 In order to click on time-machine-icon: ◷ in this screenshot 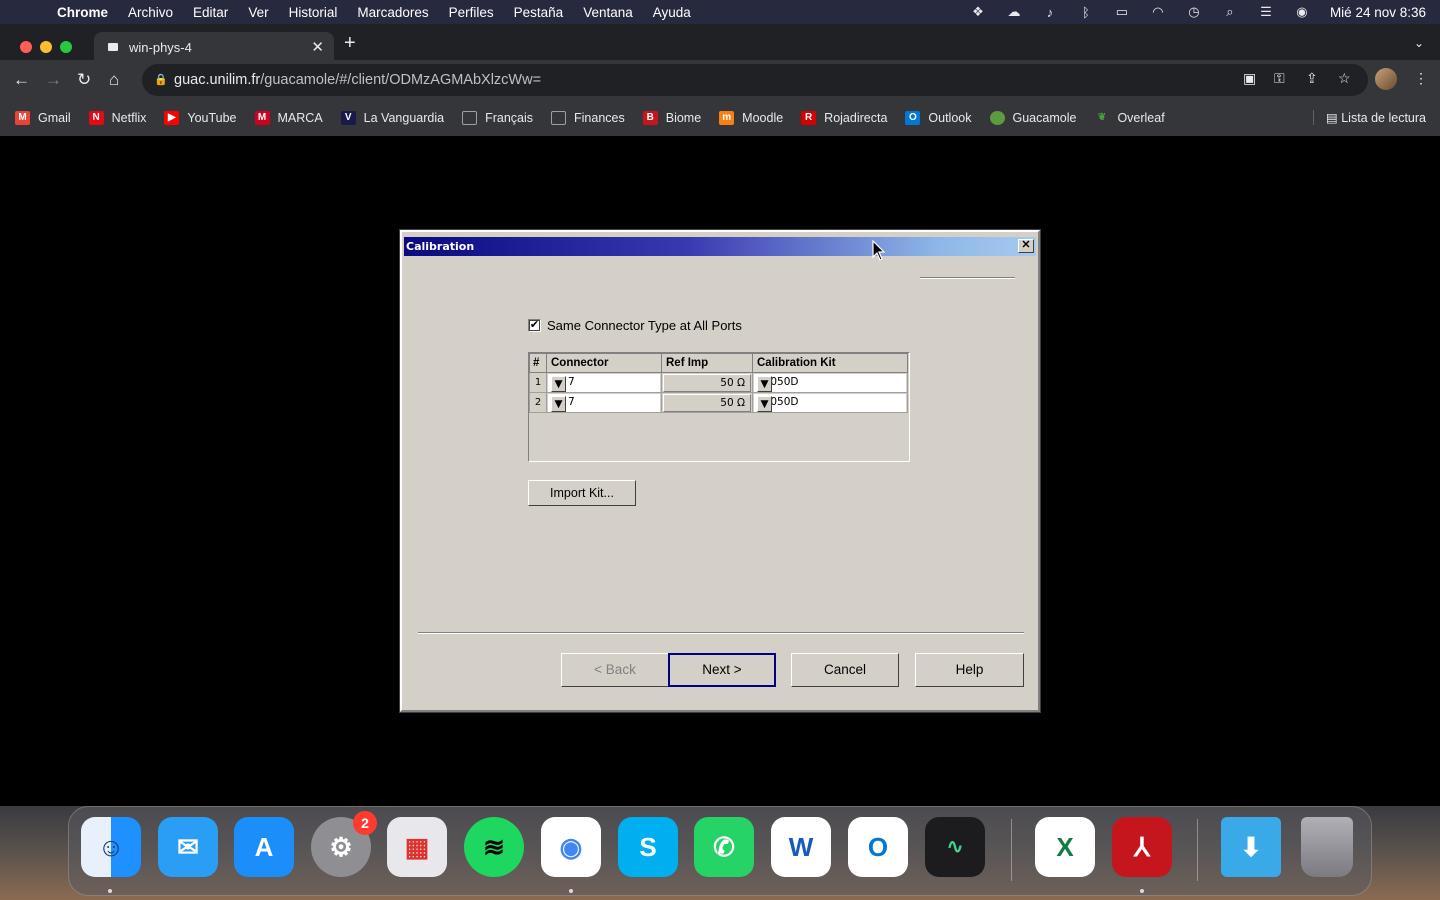, I will do `click(1194, 12)`.